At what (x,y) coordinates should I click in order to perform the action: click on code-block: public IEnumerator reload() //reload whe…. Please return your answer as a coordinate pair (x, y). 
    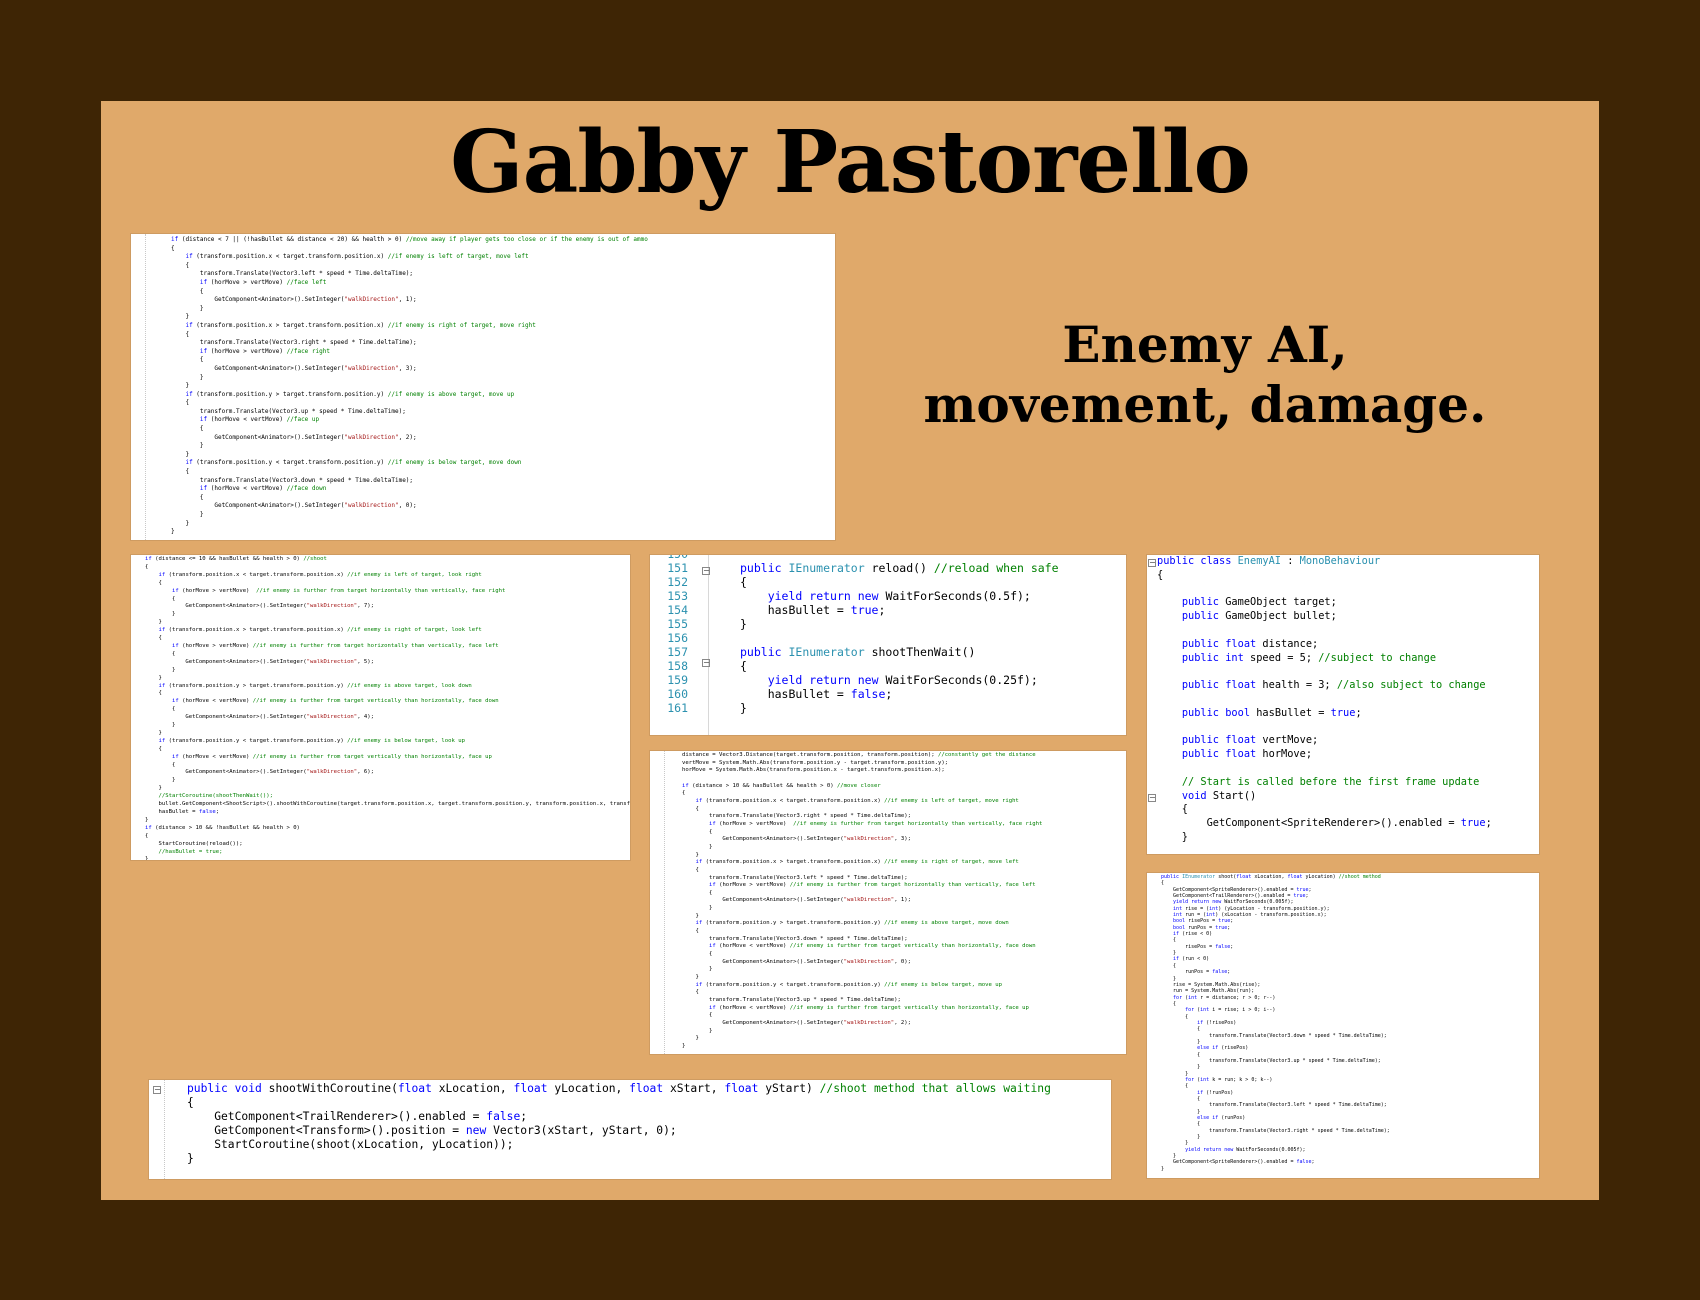
    Looking at the image, I should click on (899, 638).